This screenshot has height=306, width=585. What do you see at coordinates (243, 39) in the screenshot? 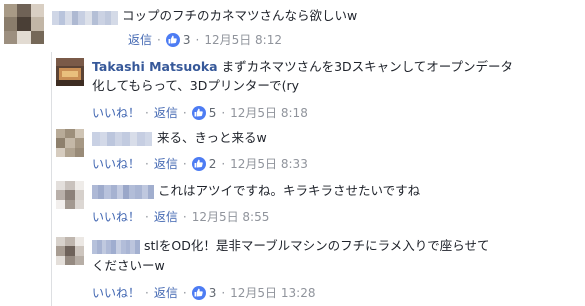
I see `timestamp: 12月5日 8:12` at bounding box center [243, 39].